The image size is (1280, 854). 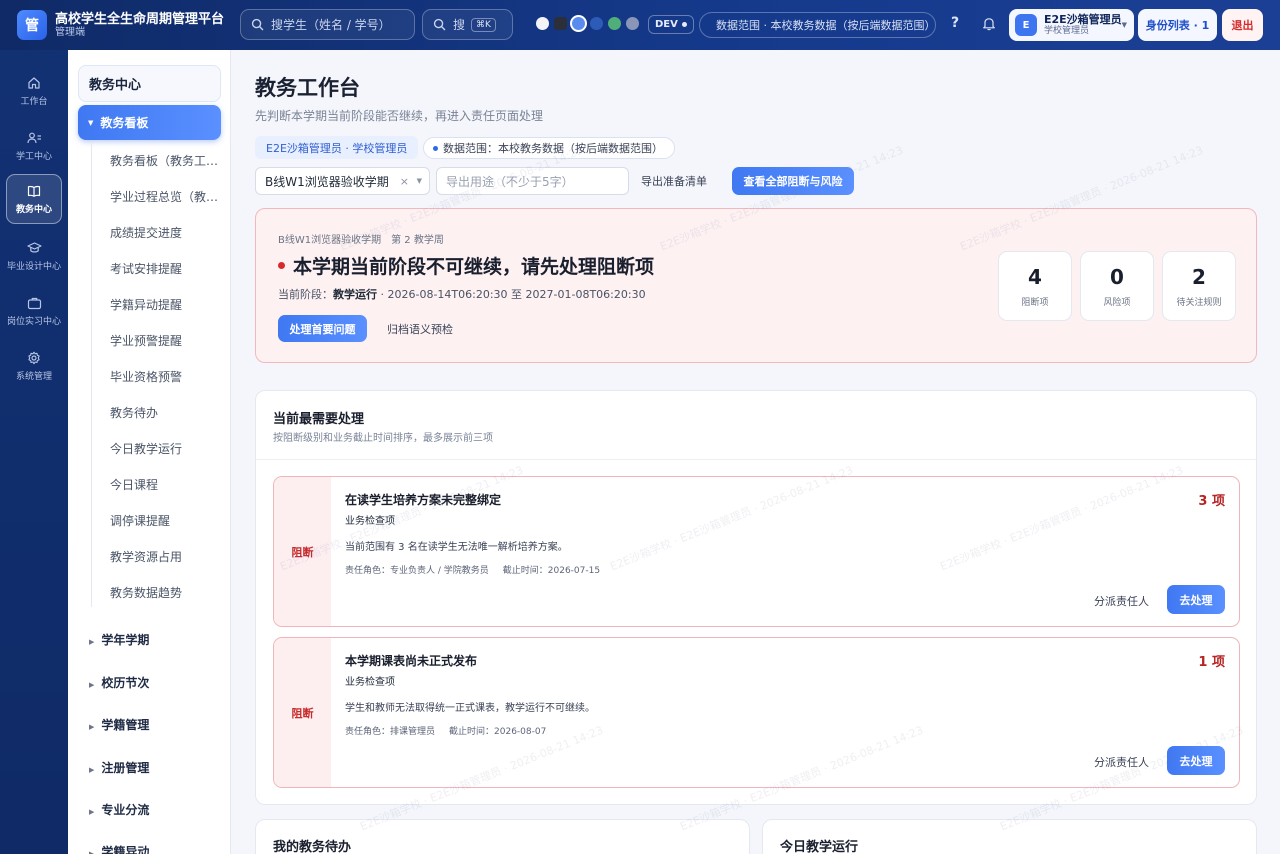 I want to click on stat-label: 待关注规则, so click(x=1199, y=302).